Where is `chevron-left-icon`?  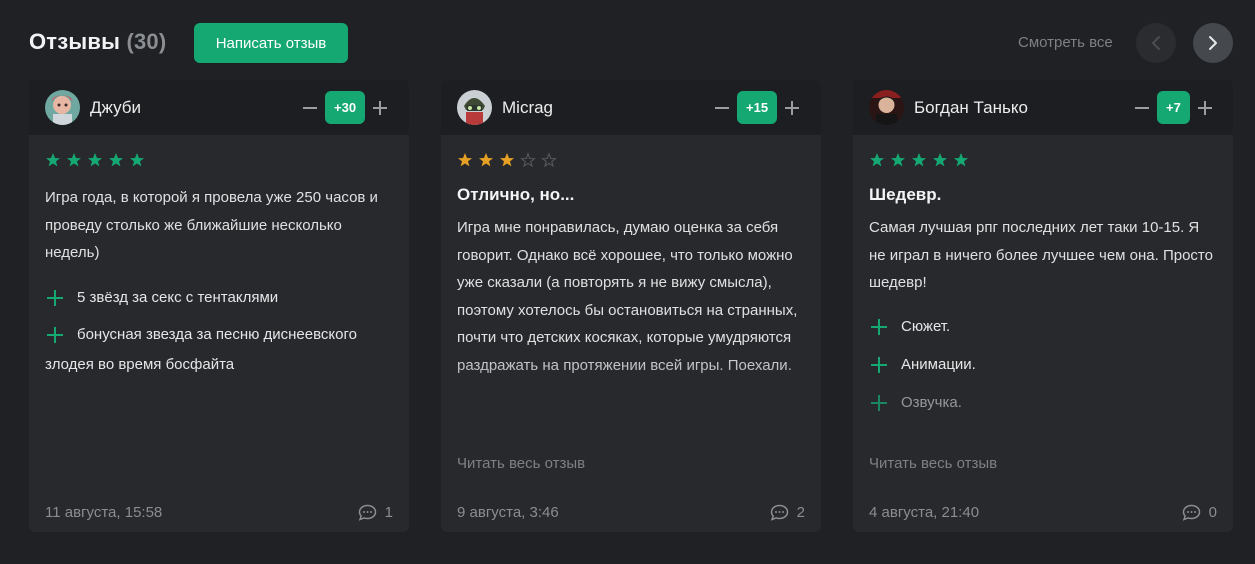
chevron-left-icon is located at coordinates (1156, 43).